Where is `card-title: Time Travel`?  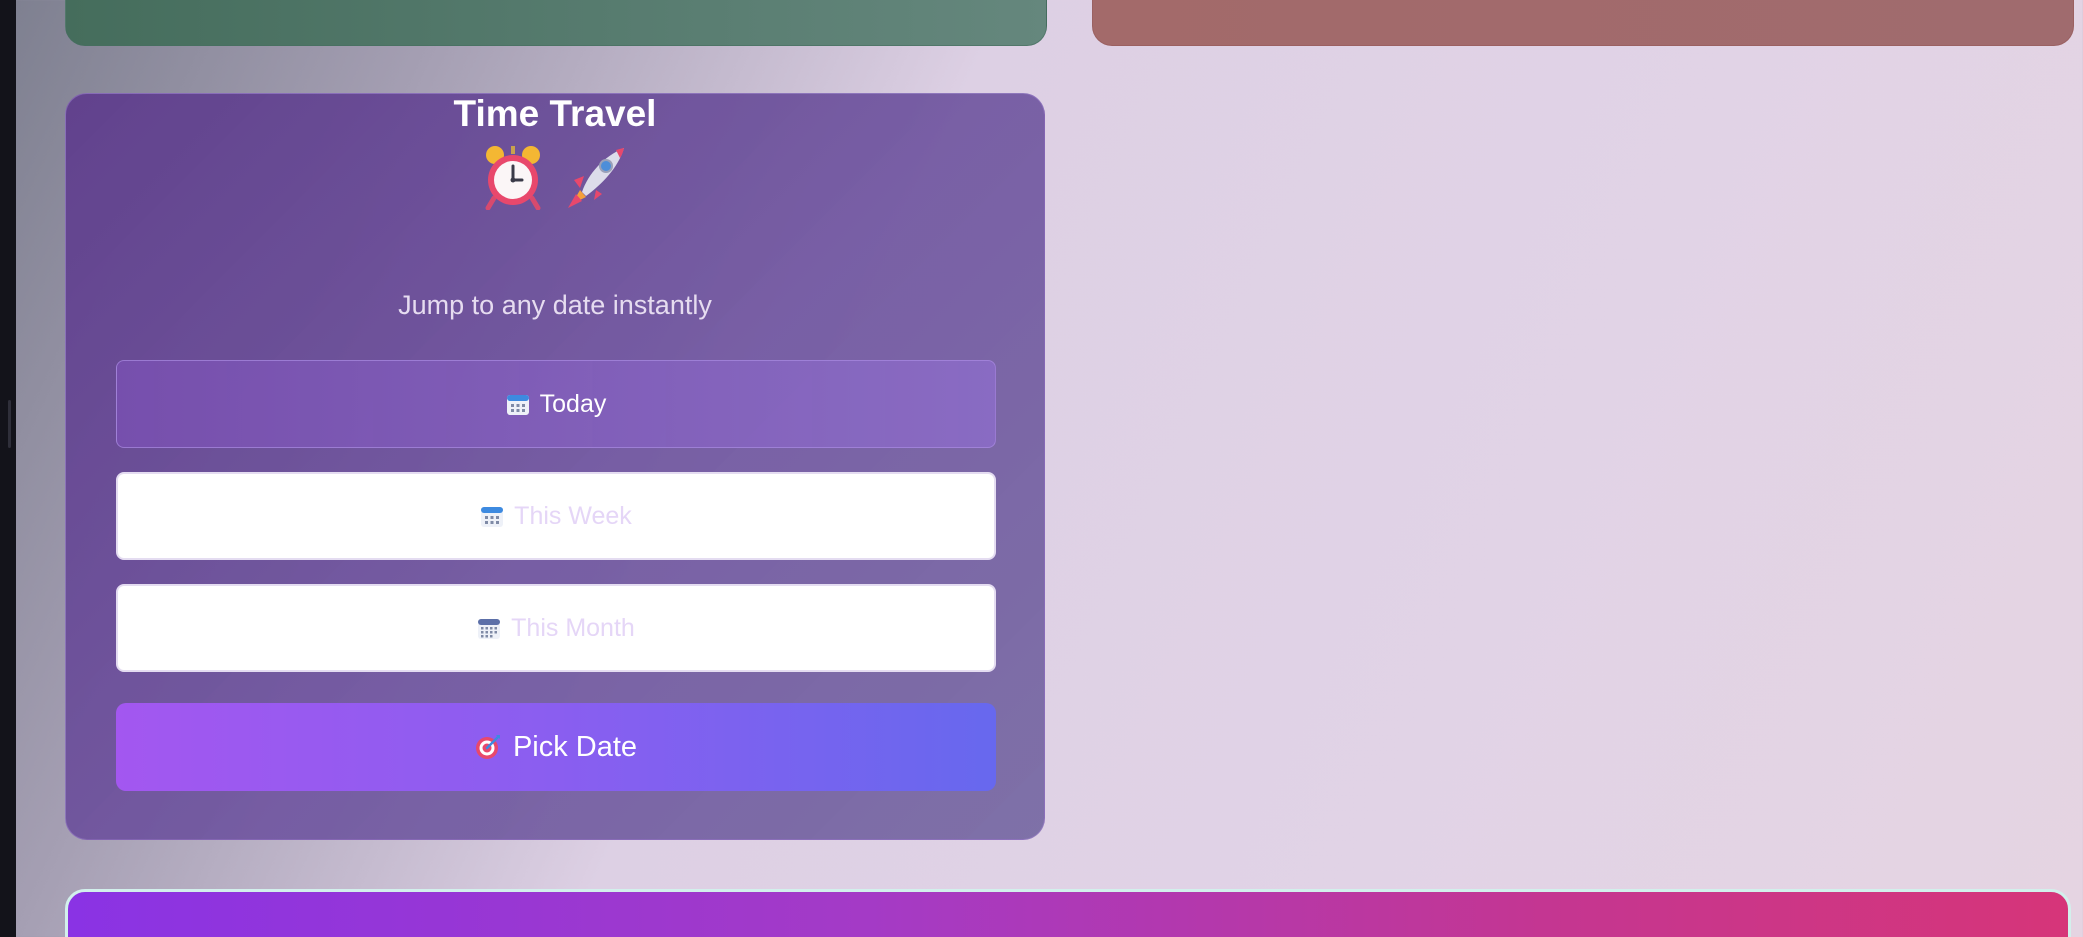 card-title: Time Travel is located at coordinates (555, 113).